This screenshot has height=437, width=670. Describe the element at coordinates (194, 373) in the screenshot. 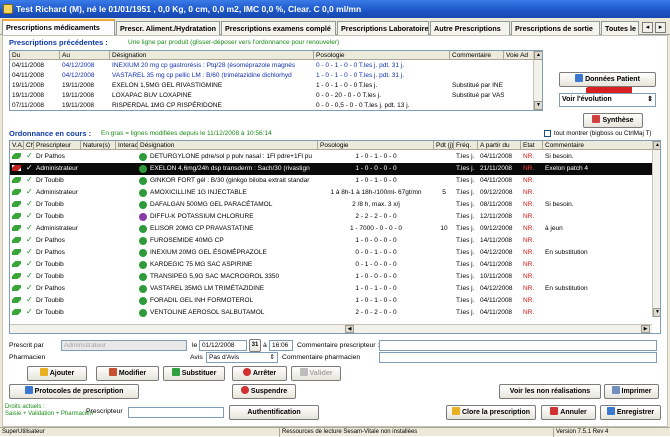

I see `substituer-button: Substituer` at that location.